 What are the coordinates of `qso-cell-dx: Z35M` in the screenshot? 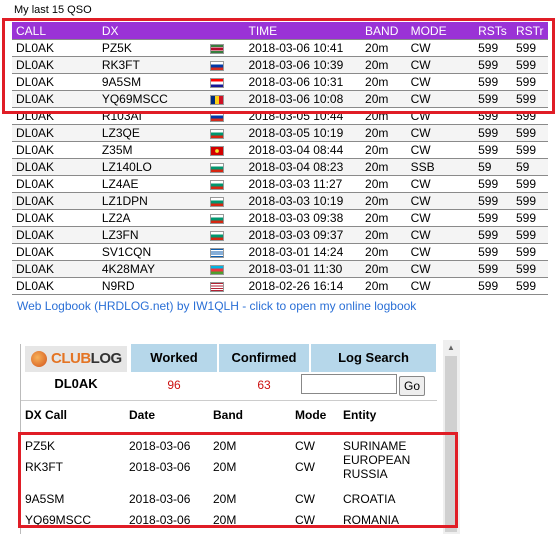 It's located at (152, 150).